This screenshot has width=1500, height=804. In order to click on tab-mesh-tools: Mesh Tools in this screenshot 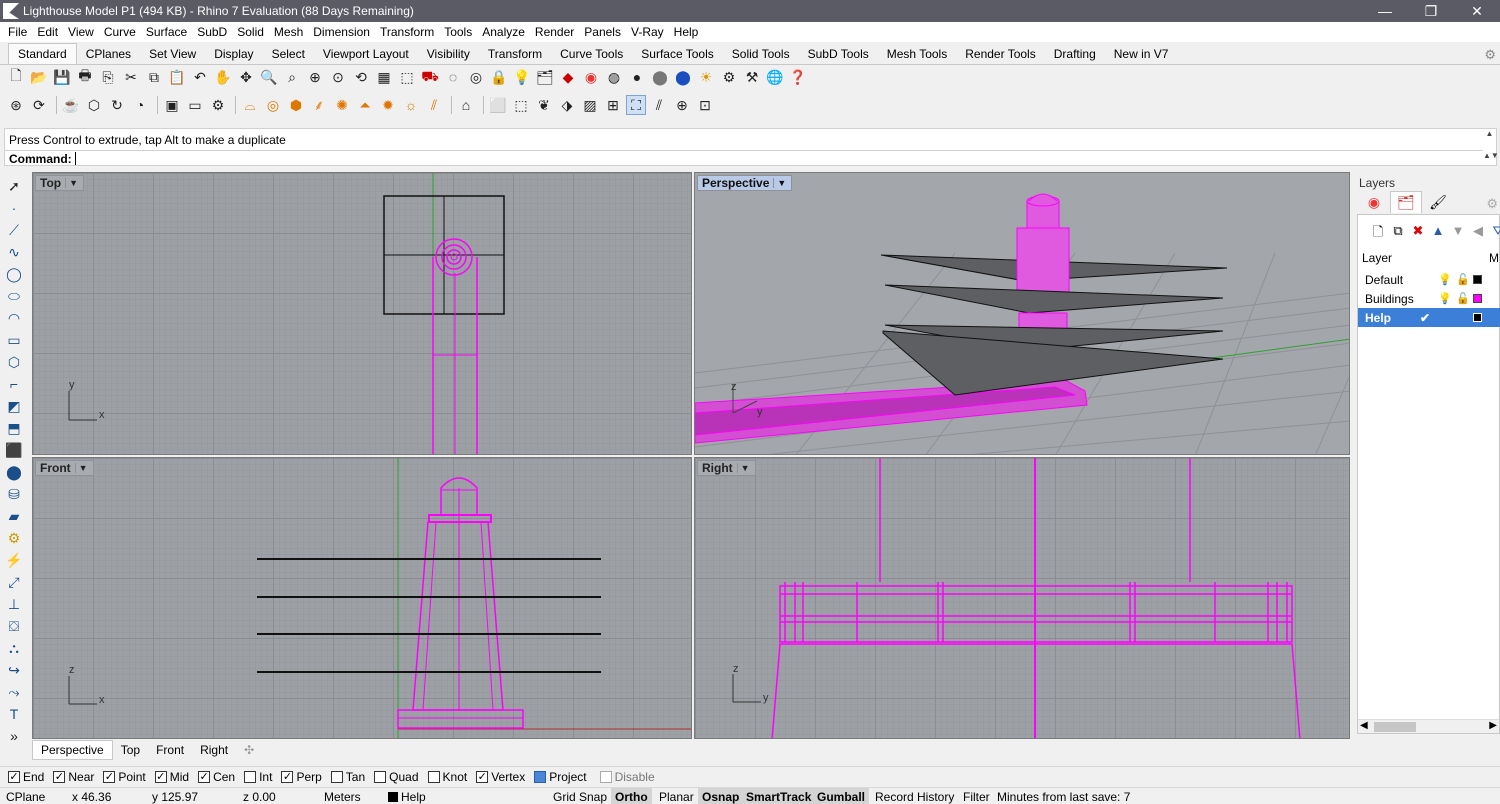, I will do `click(917, 54)`.